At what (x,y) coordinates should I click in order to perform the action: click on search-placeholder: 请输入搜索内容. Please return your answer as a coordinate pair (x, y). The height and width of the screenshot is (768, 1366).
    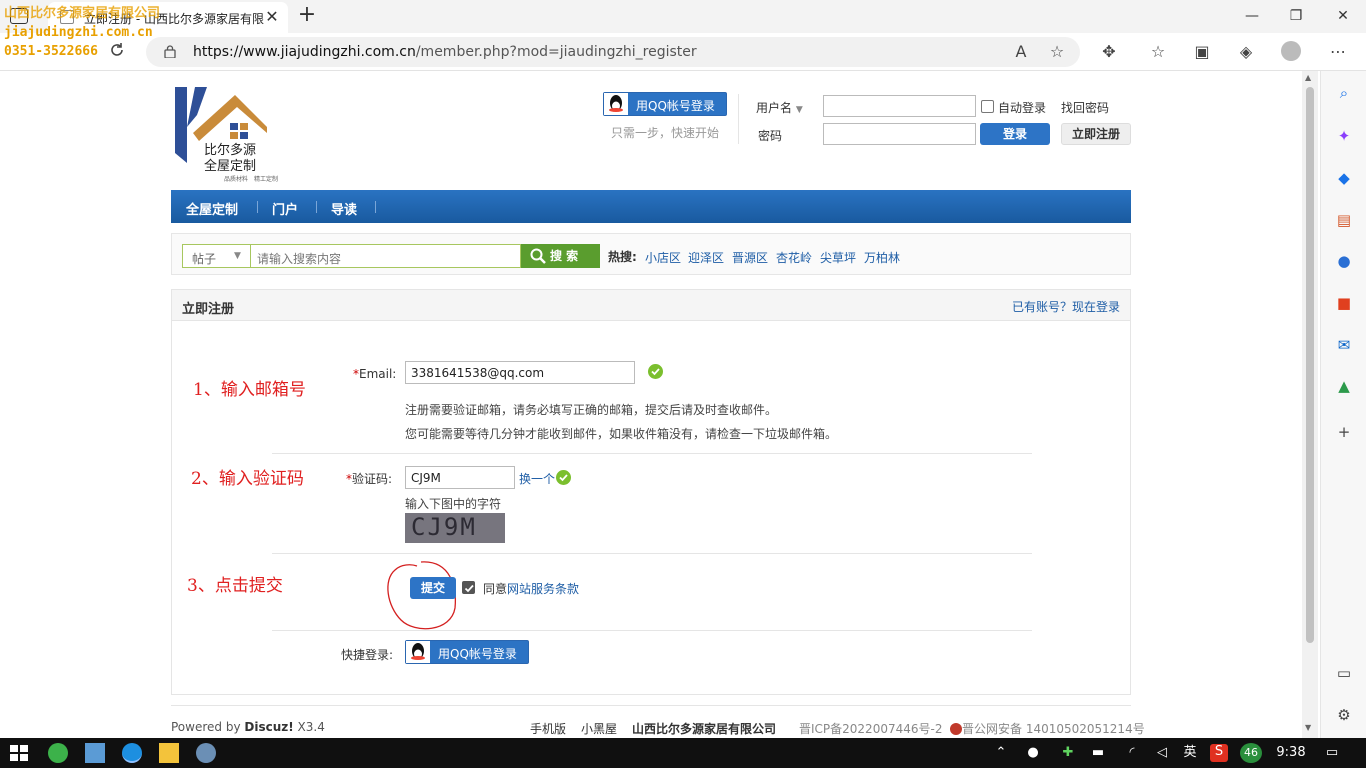
    Looking at the image, I should click on (299, 259).